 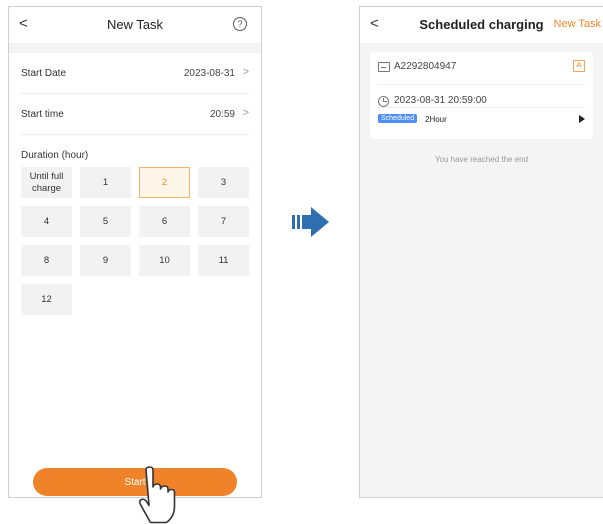 What do you see at coordinates (440, 100) in the screenshot?
I see `task-datetime: 2023-08-31 20:59:00` at bounding box center [440, 100].